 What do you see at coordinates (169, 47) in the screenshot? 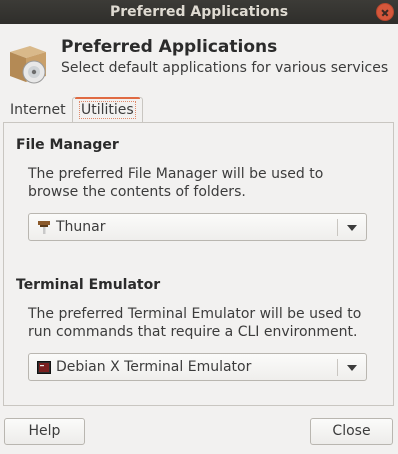
I see `header-title: Preferred Applications` at bounding box center [169, 47].